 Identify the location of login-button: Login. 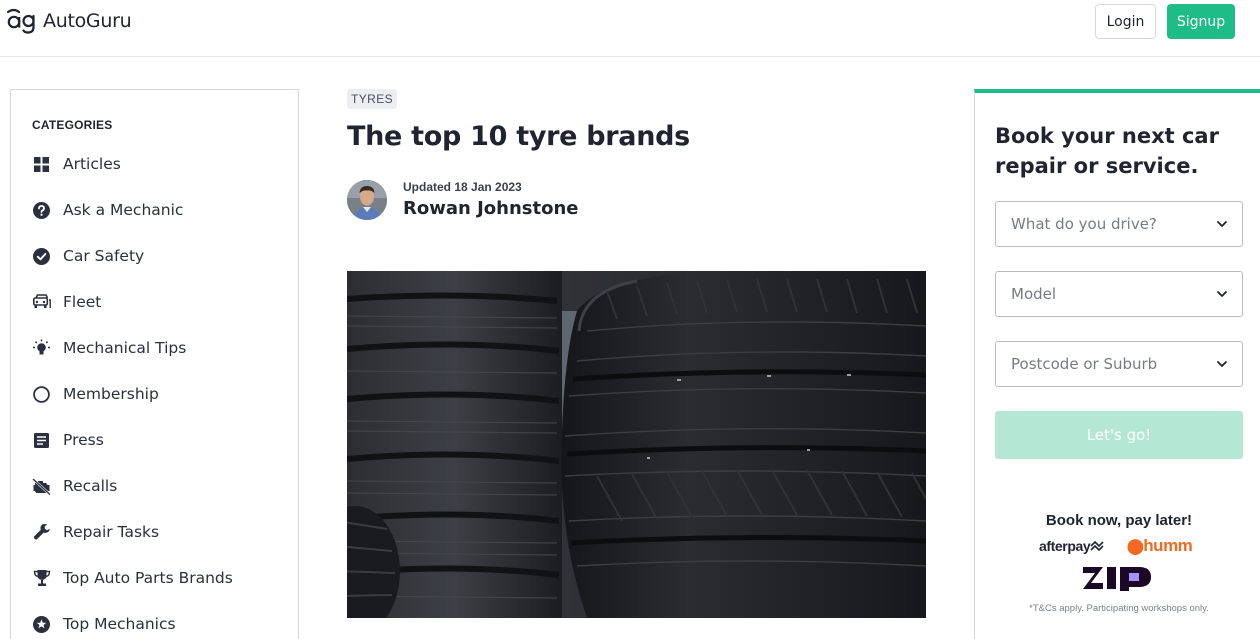
(1125, 21).